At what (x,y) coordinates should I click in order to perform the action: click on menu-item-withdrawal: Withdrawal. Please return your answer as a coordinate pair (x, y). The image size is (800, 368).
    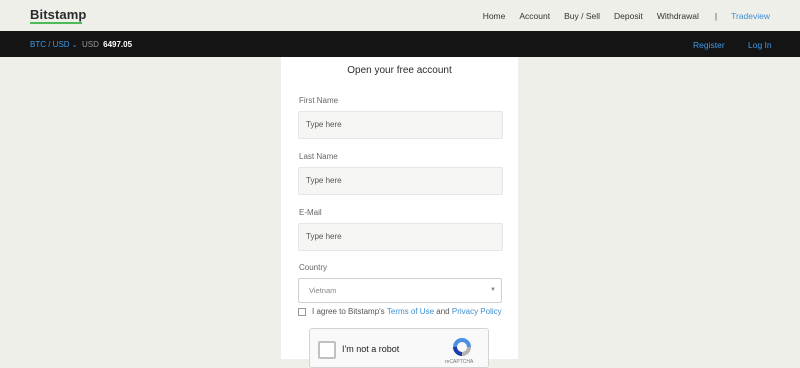
    Looking at the image, I should click on (678, 16).